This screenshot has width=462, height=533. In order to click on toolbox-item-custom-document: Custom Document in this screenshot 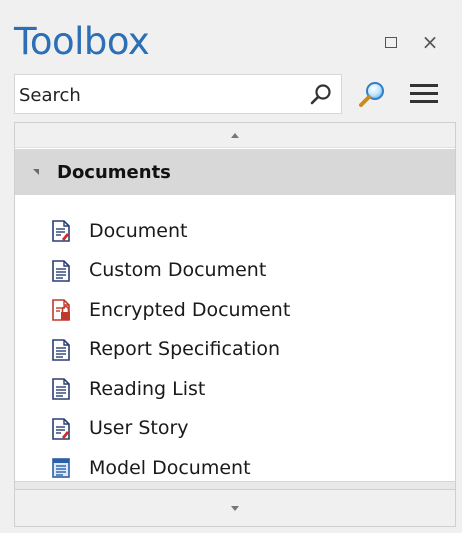, I will do `click(235, 271)`.